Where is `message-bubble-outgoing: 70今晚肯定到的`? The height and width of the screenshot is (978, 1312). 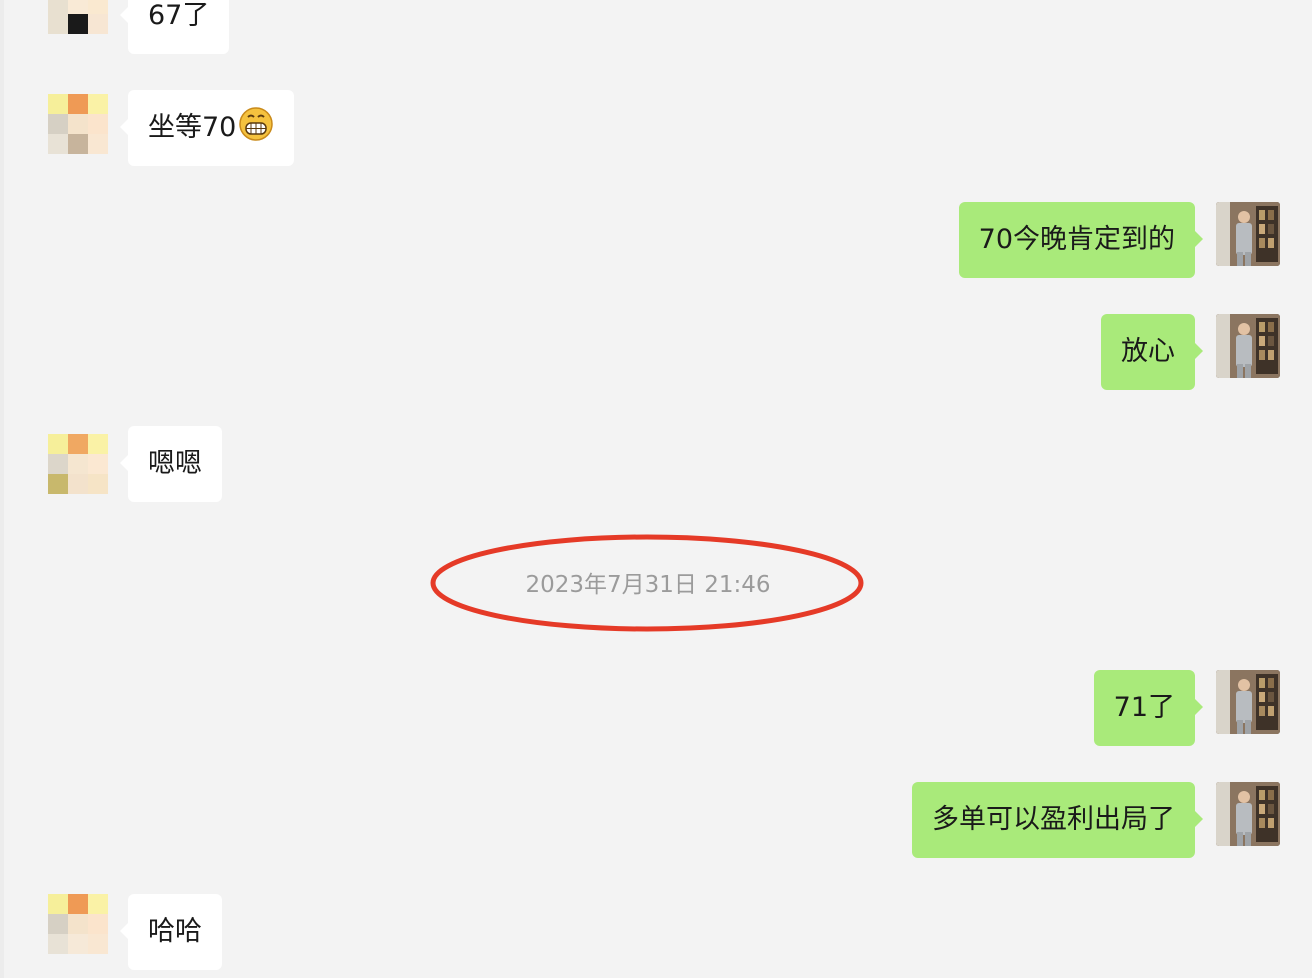
message-bubble-outgoing: 70今晚肯定到的 is located at coordinates (1081, 240).